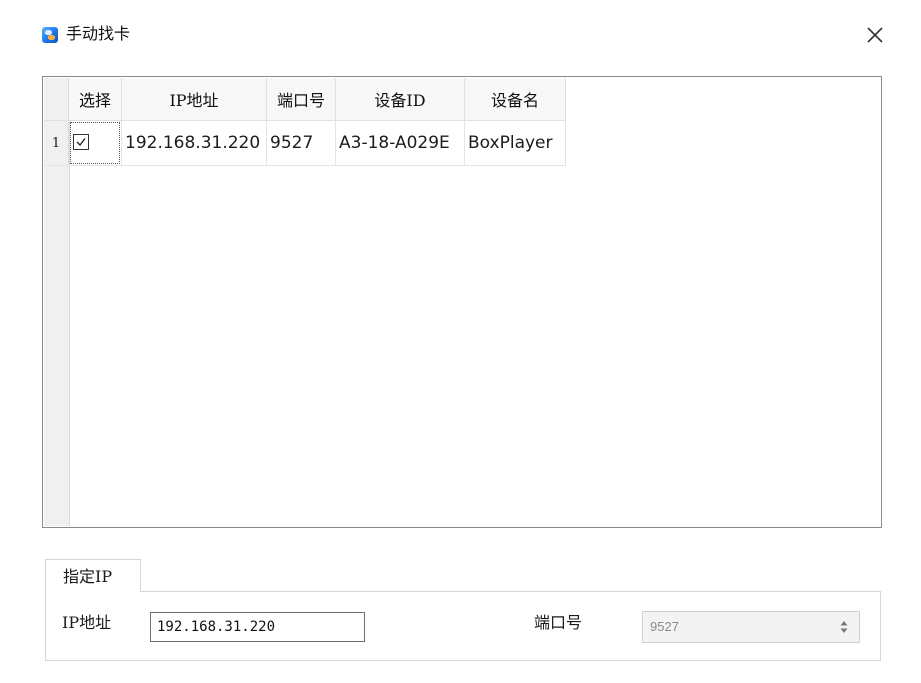 The width and height of the screenshot is (921, 683). Describe the element at coordinates (460, 32) in the screenshot. I see `title-bar: 手动找卡` at that location.